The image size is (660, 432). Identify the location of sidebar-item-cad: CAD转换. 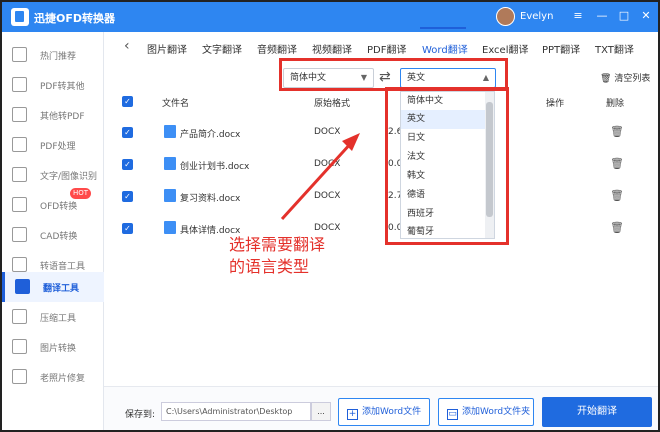
(53, 235).